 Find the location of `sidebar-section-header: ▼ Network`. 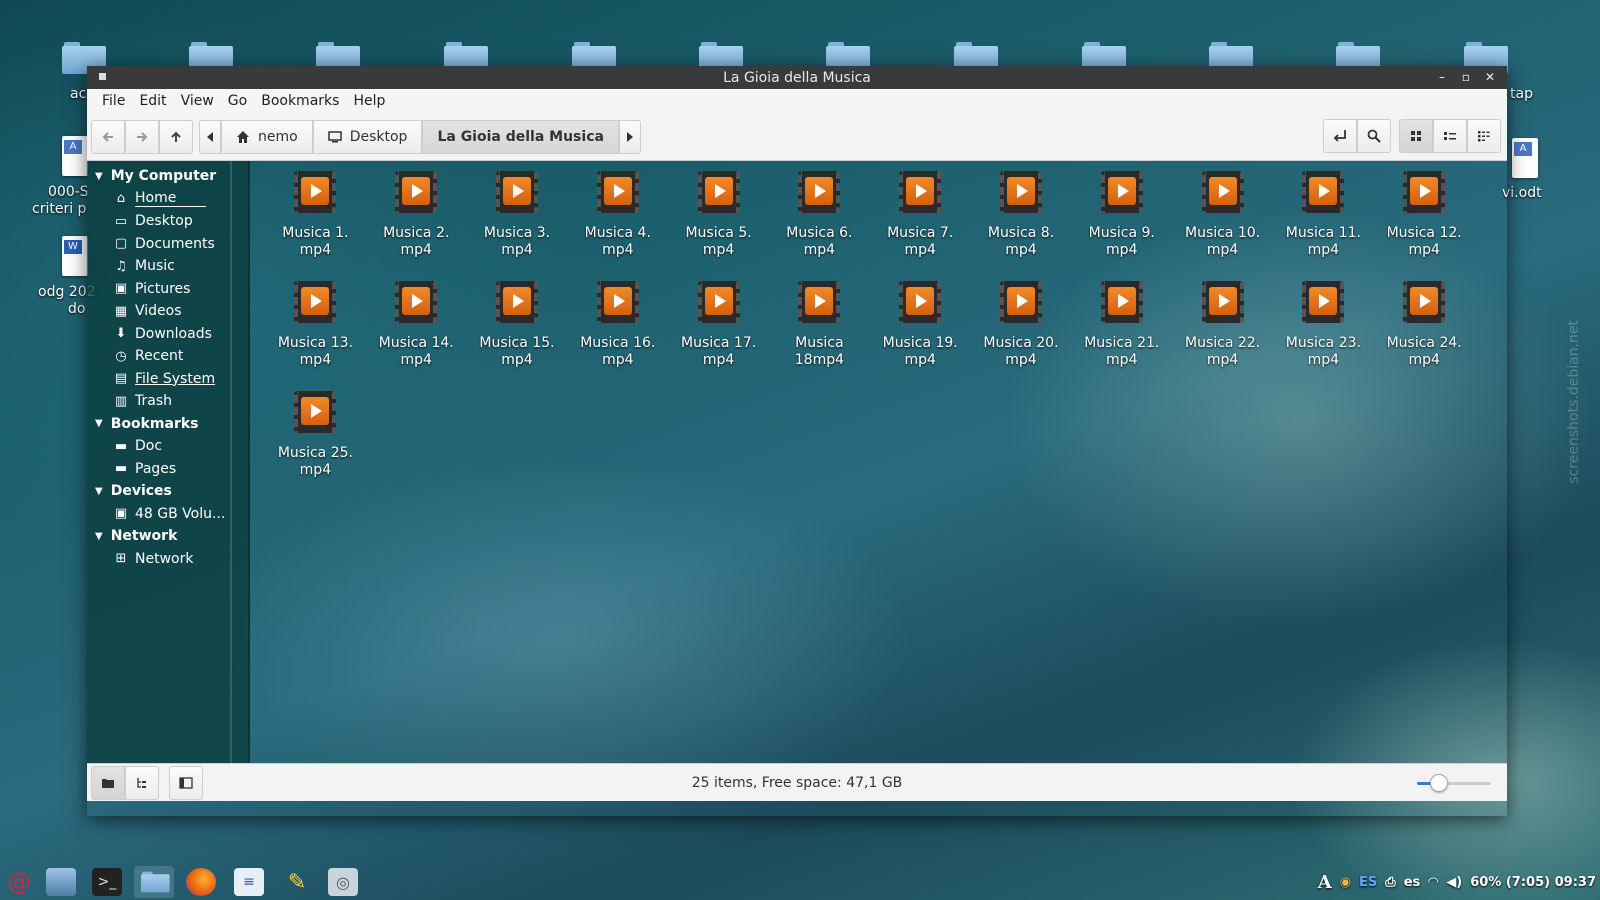

sidebar-section-header: ▼ Network is located at coordinates (167, 536).